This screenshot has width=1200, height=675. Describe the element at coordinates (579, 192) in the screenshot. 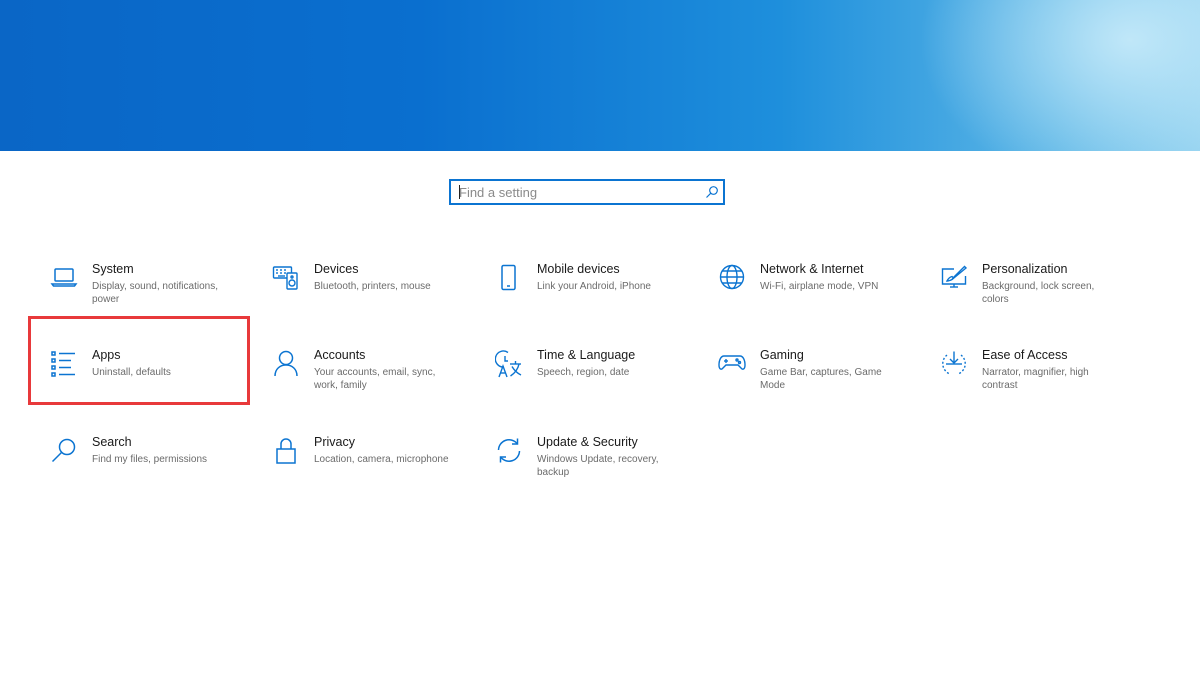

I see `search-input` at that location.